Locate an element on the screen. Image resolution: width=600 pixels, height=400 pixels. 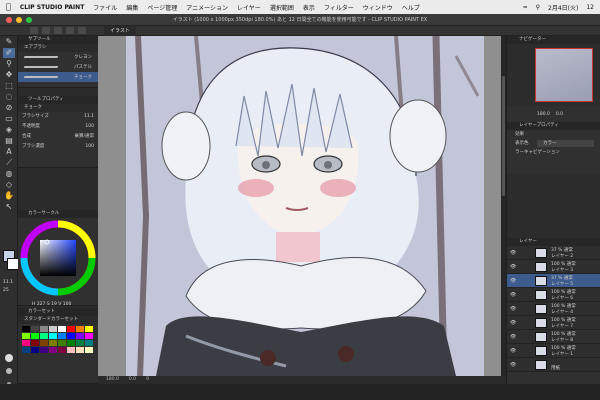
subtool-group: エアブラシ is located at coordinates (58, 48).